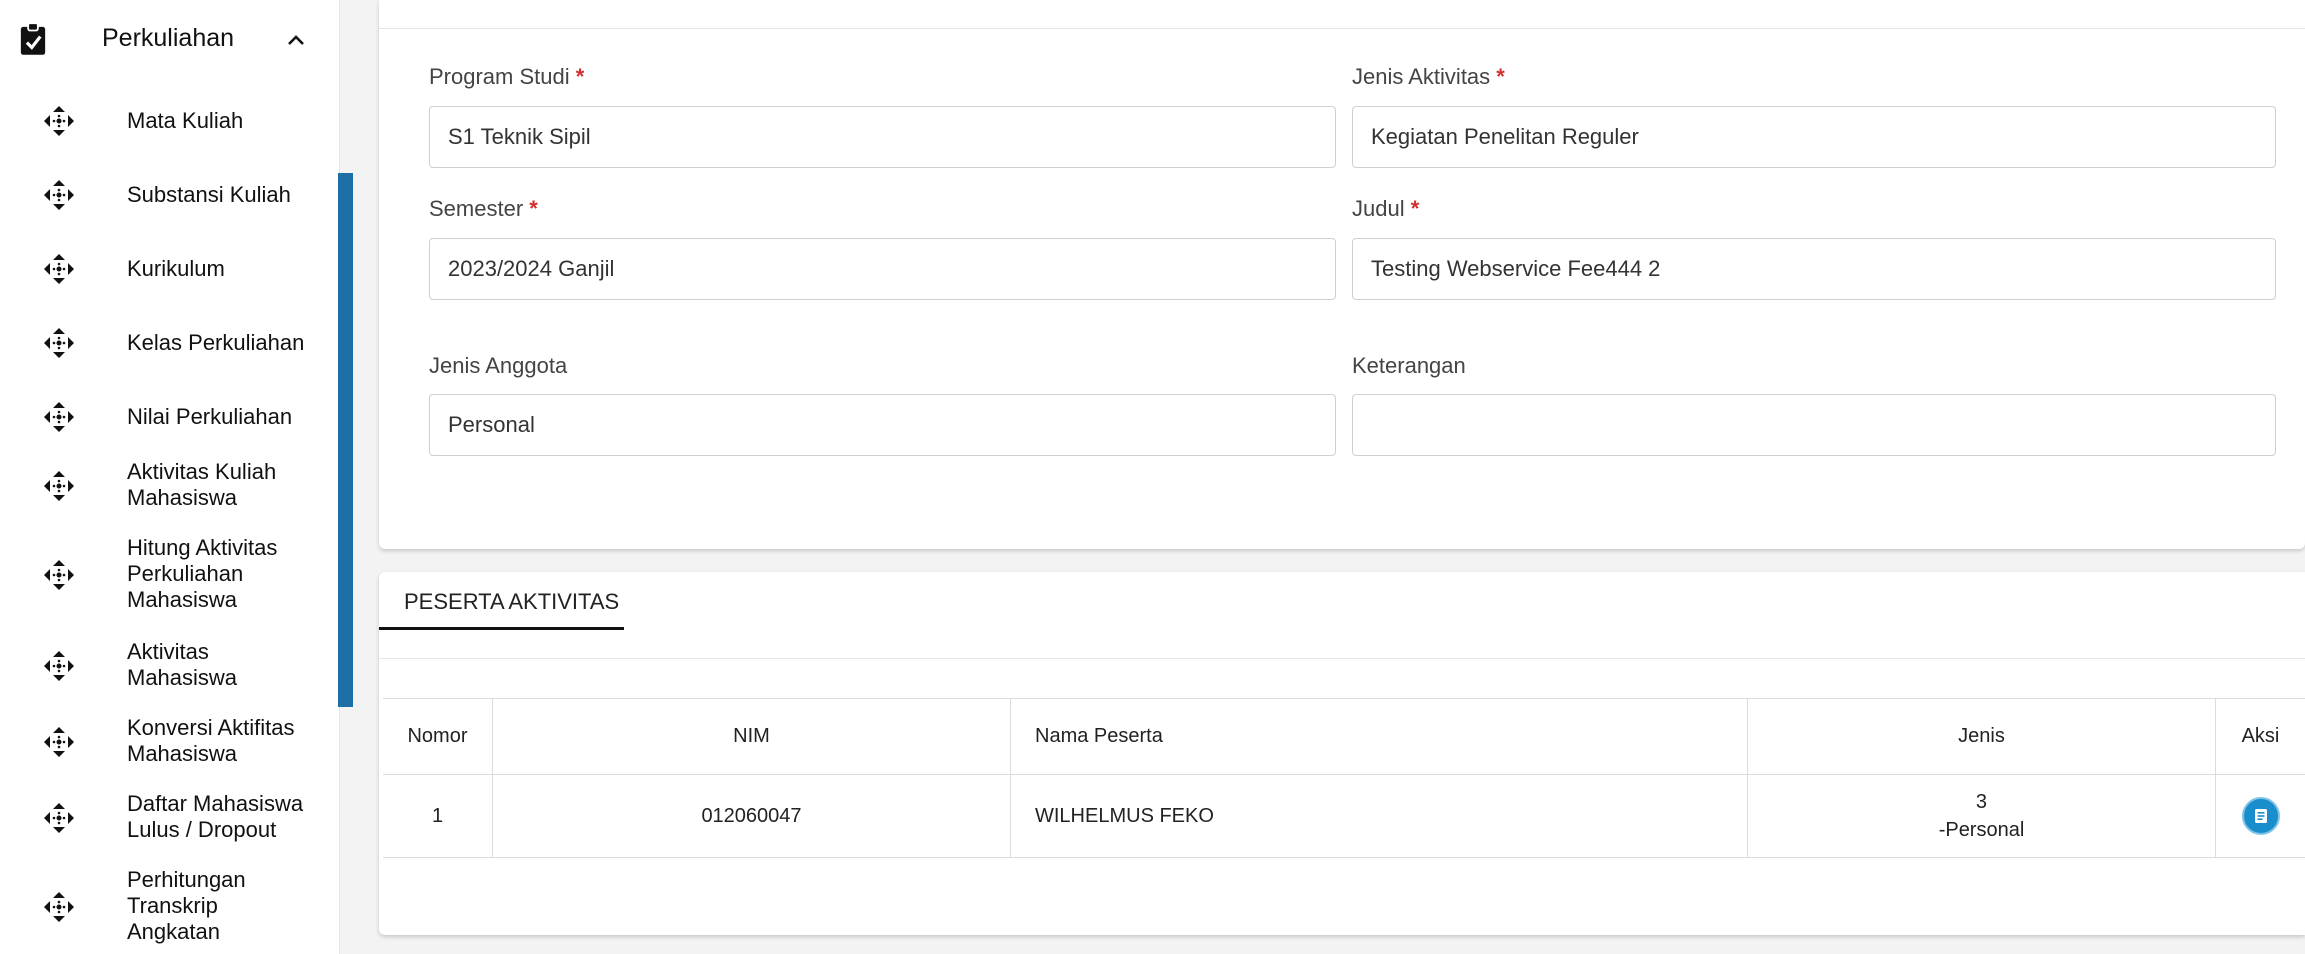 The height and width of the screenshot is (954, 2305). Describe the element at coordinates (296, 40) in the screenshot. I see `chevron-up-icon` at that location.